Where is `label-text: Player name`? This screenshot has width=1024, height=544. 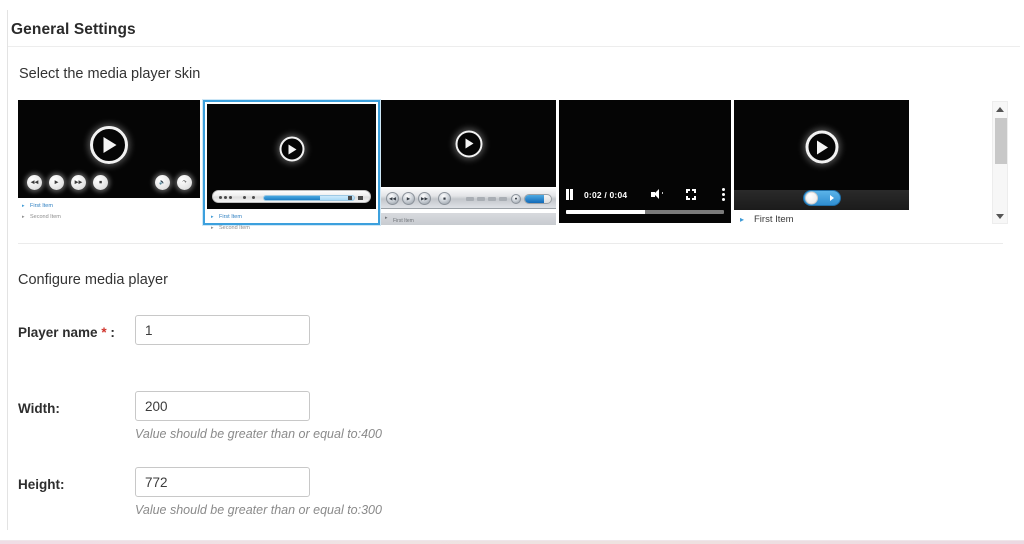
label-text: Player name is located at coordinates (58, 332).